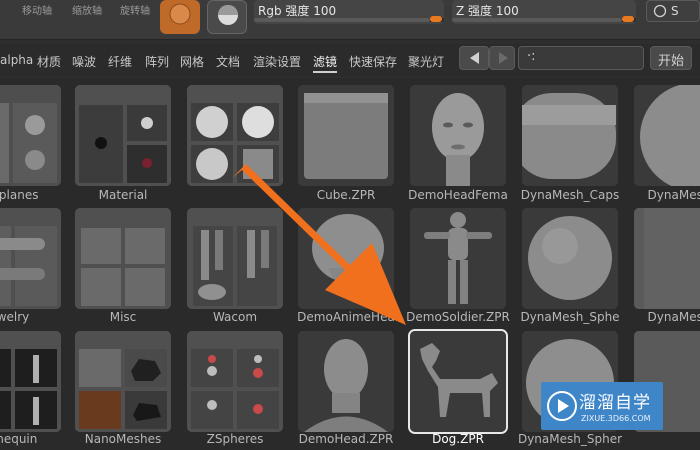  I want to click on tile-cube, so click(346, 135).